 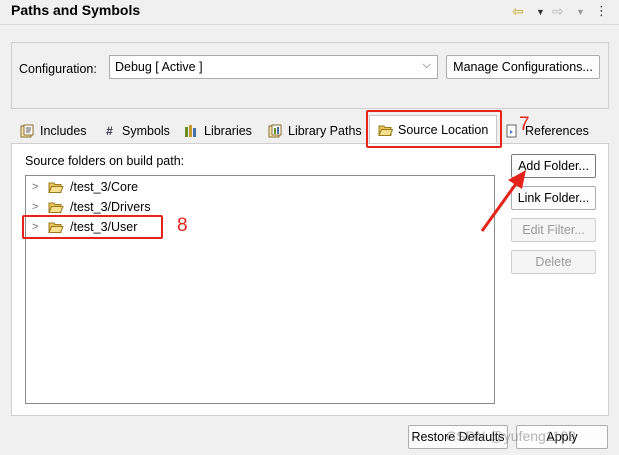 What do you see at coordinates (58, 69) in the screenshot?
I see `configuration-label: Configuration:` at bounding box center [58, 69].